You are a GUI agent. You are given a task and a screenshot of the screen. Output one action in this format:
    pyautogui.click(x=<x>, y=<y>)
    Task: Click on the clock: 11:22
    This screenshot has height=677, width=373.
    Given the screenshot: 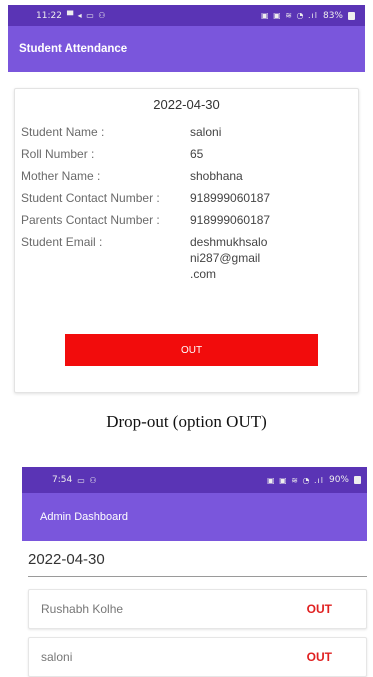 What is the action you would take?
    pyautogui.click(x=49, y=15)
    